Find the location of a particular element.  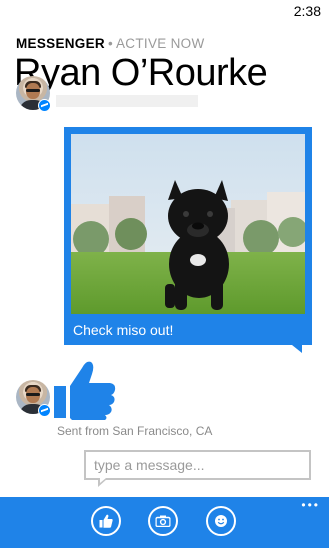

emoji-button is located at coordinates (221, 521).